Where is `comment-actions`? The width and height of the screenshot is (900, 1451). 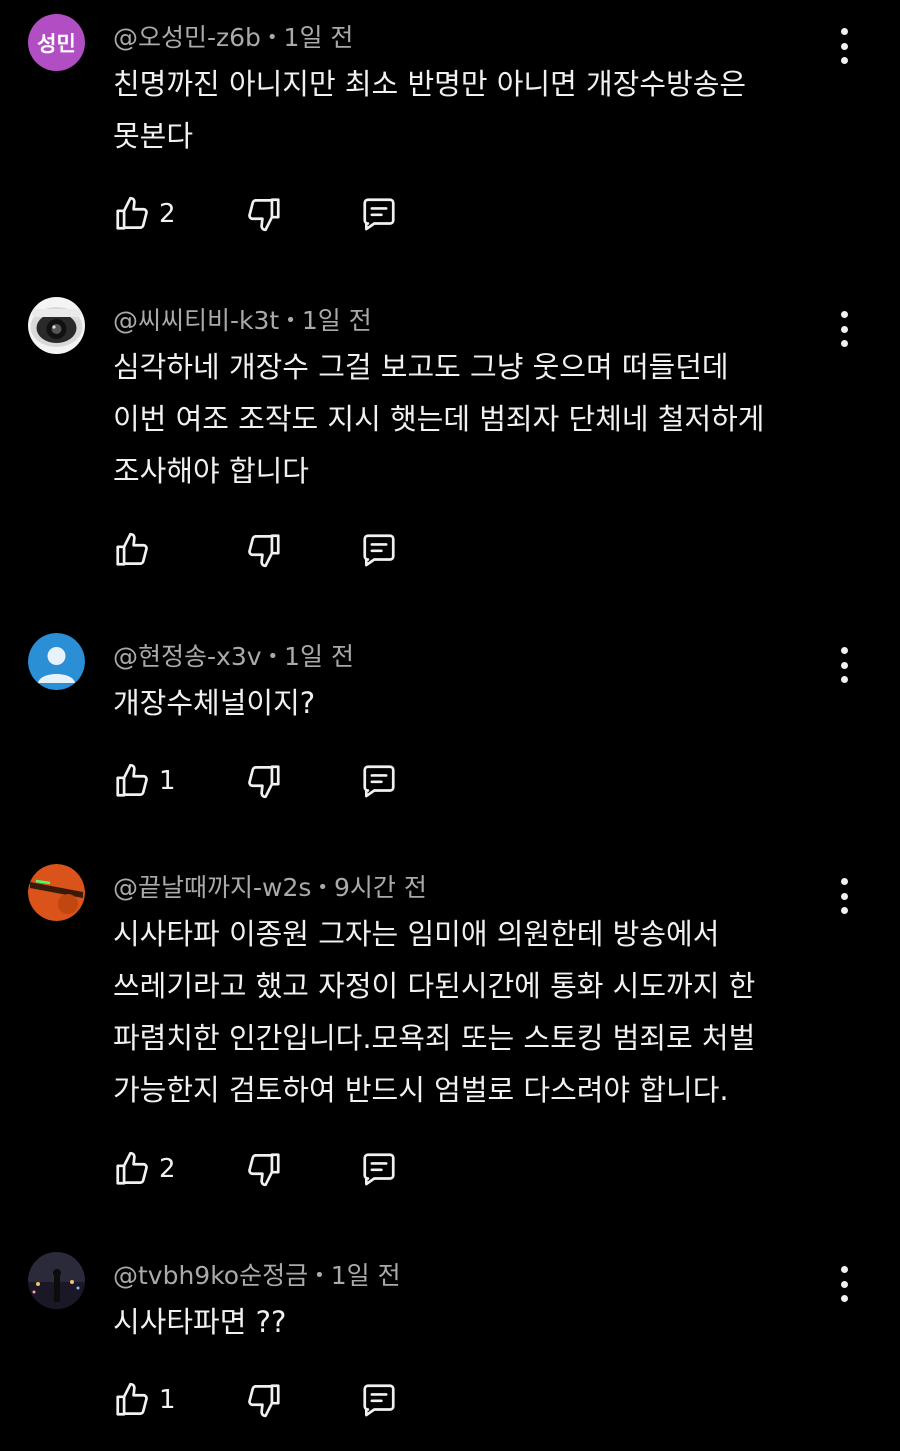 comment-actions is located at coordinates (273, 550).